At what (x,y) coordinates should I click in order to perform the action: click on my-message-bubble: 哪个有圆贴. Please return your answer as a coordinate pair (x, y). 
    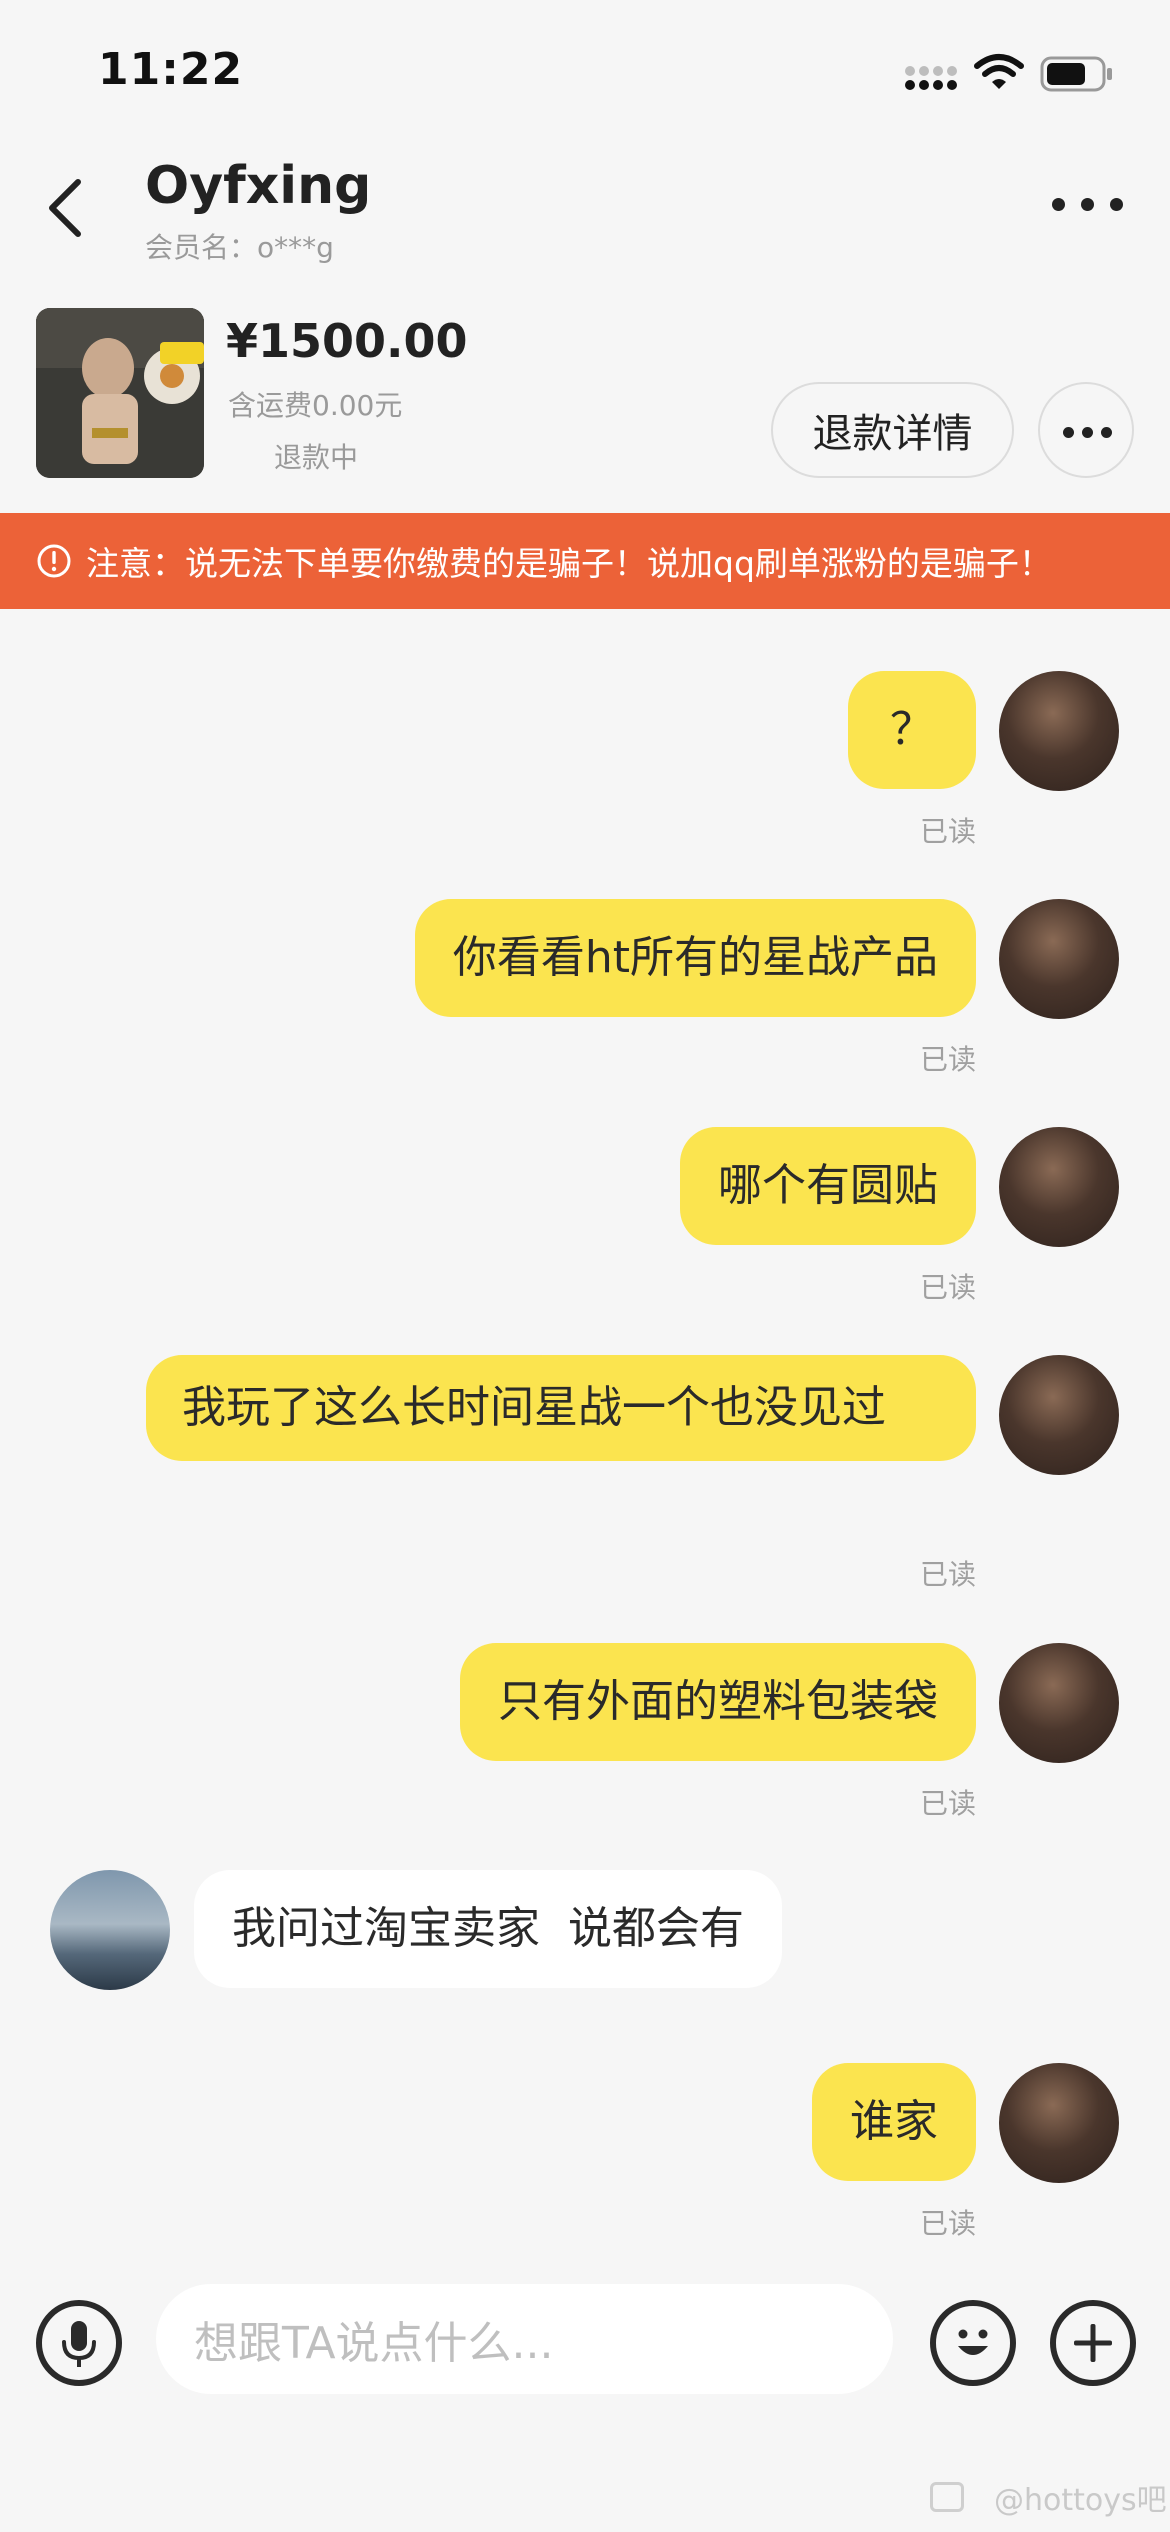
    Looking at the image, I should click on (828, 1186).